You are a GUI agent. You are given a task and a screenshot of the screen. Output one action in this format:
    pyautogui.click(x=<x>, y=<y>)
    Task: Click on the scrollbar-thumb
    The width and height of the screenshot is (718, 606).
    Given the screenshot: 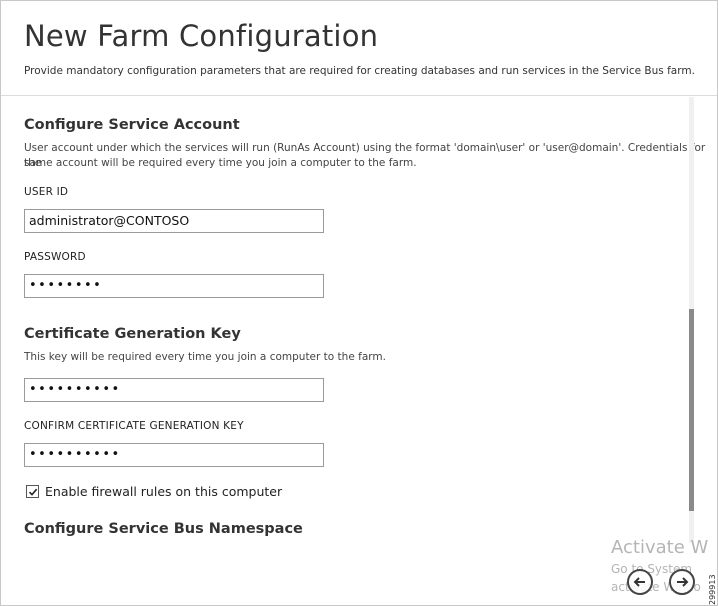 What is the action you would take?
    pyautogui.click(x=691, y=410)
    